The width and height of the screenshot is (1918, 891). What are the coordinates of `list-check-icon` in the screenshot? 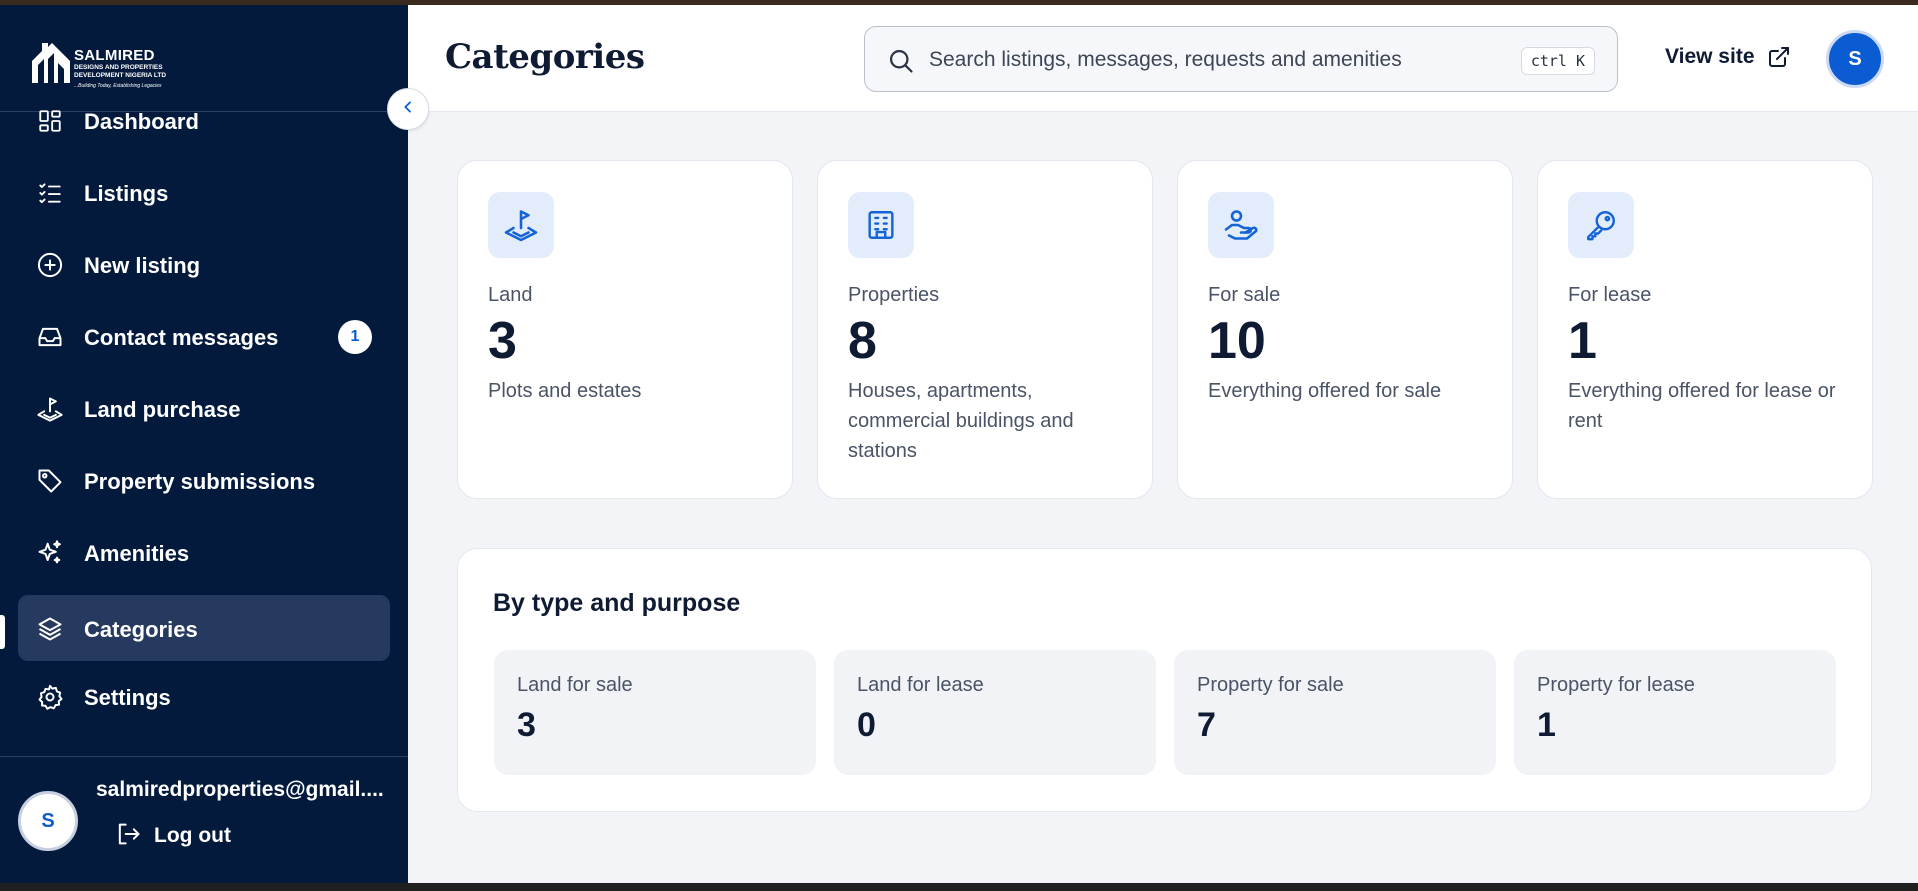 It's located at (50, 193).